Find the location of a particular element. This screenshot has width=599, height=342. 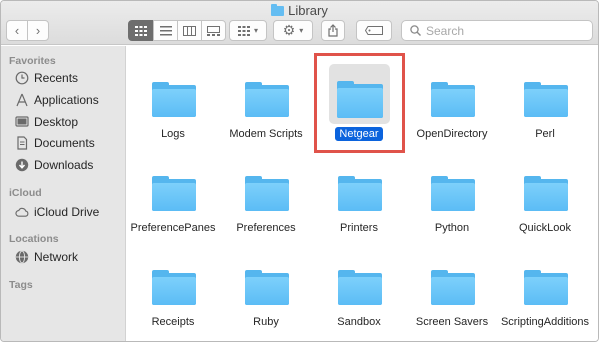

sidebar-item-network: Network is located at coordinates (46, 257).